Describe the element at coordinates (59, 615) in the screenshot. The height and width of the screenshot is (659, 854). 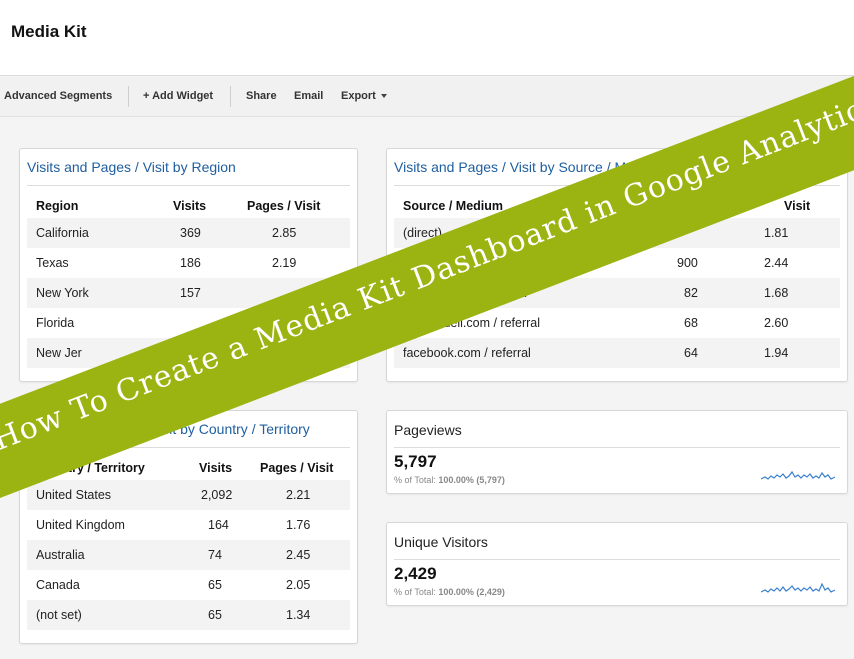
I see `country-cell: (not set)` at that location.